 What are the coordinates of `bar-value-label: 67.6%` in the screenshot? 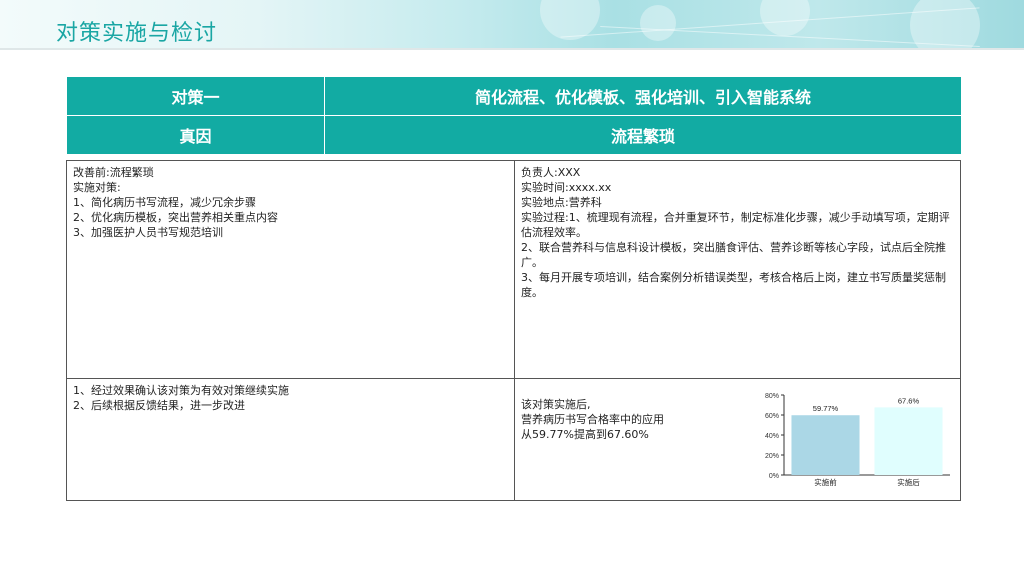 It's located at (909, 400).